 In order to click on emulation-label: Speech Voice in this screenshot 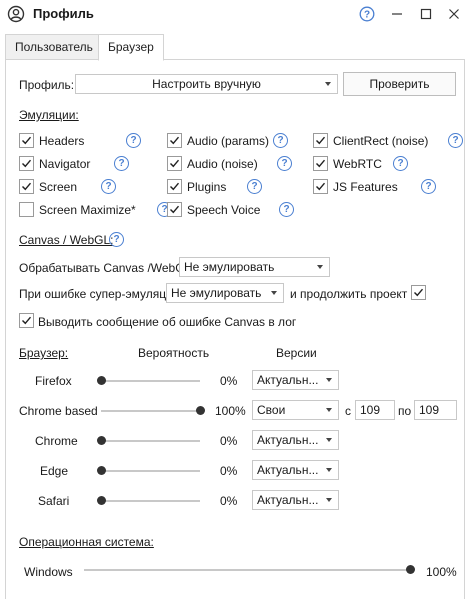, I will do `click(224, 210)`.